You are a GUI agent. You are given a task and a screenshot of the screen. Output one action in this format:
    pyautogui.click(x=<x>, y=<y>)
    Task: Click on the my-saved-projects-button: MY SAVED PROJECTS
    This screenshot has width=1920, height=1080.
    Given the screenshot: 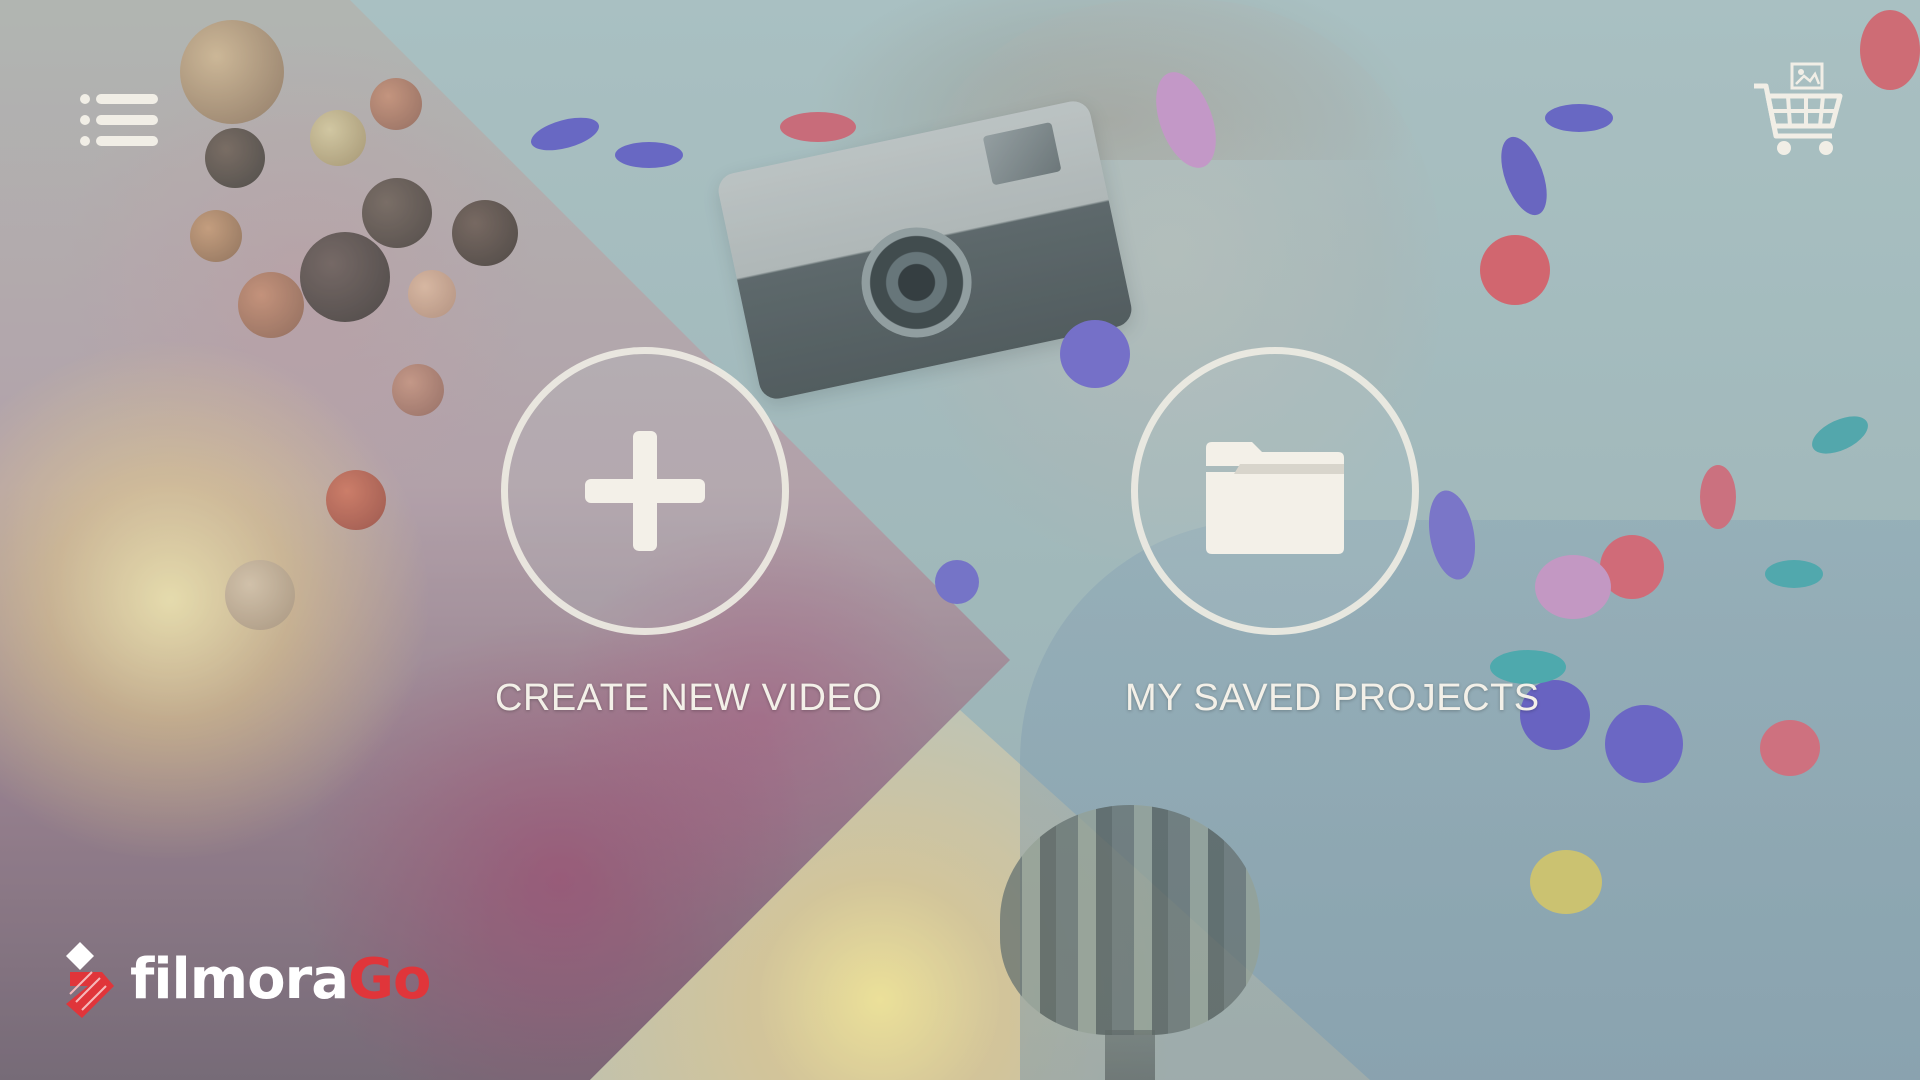 What is the action you would take?
    pyautogui.click(x=1332, y=533)
    